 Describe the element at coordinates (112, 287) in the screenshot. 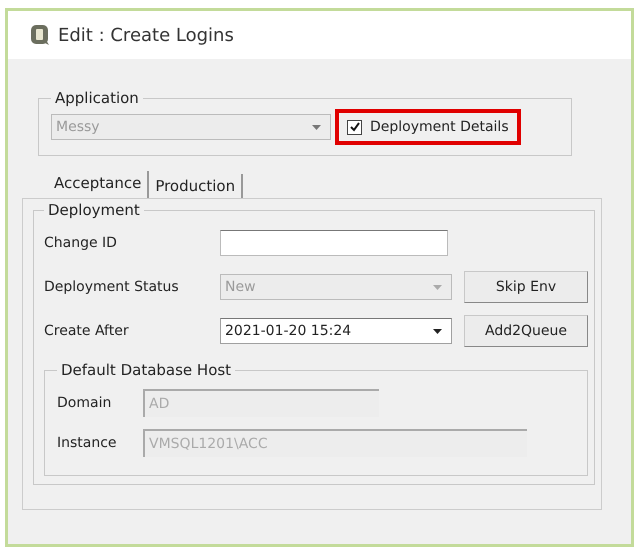

I see `field-label: Deployment Status` at that location.